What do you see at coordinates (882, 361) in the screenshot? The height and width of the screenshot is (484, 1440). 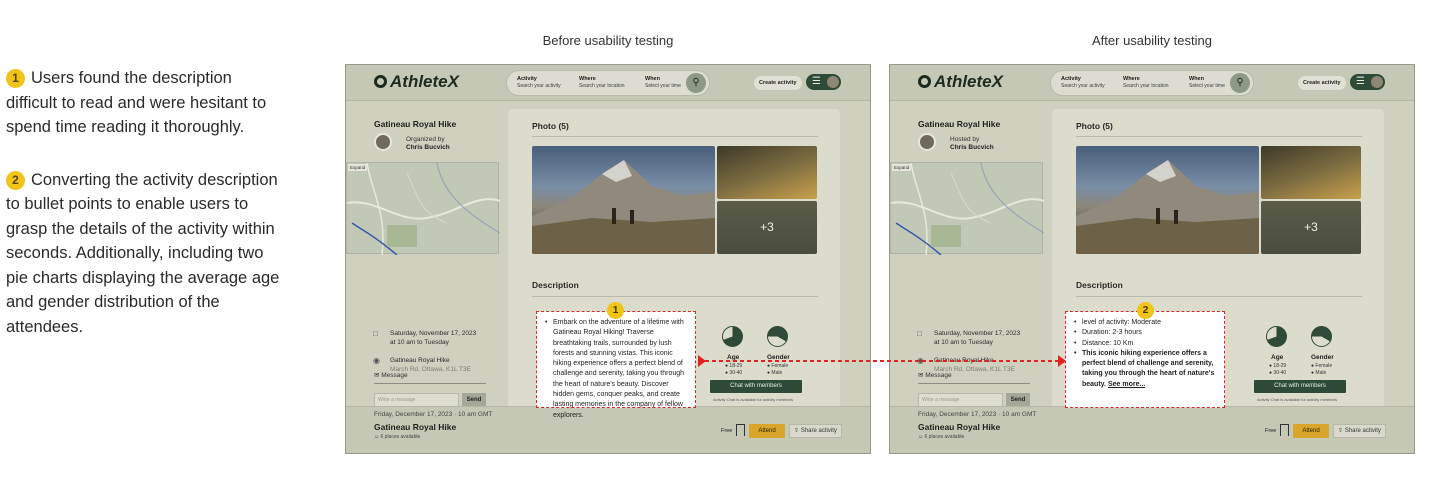 I see `comparison-arrow` at bounding box center [882, 361].